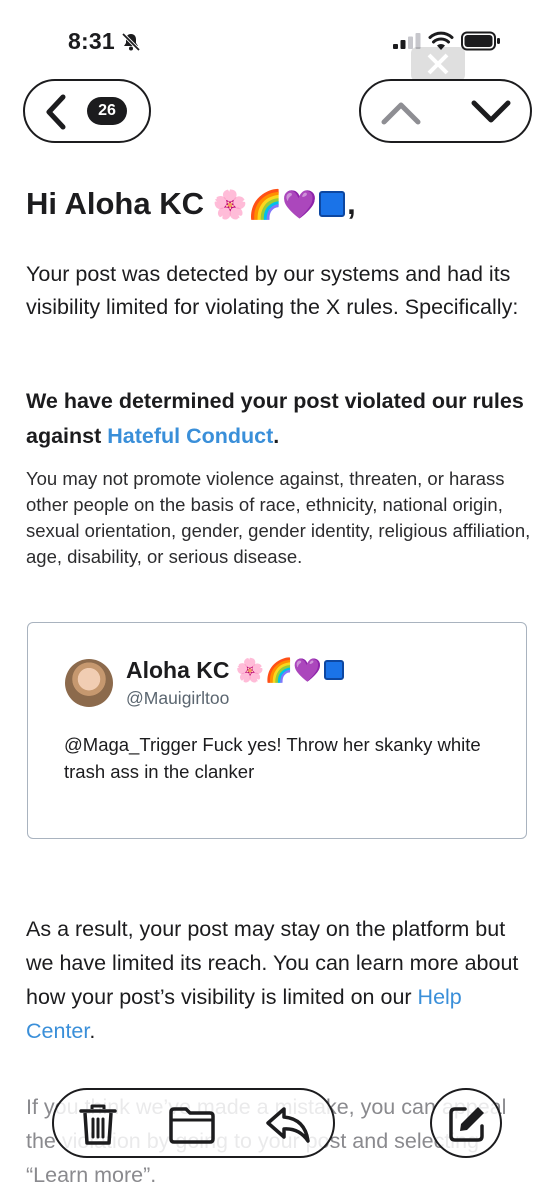 This screenshot has width=554, height=1200. I want to click on result-period: ., so click(92, 1031).